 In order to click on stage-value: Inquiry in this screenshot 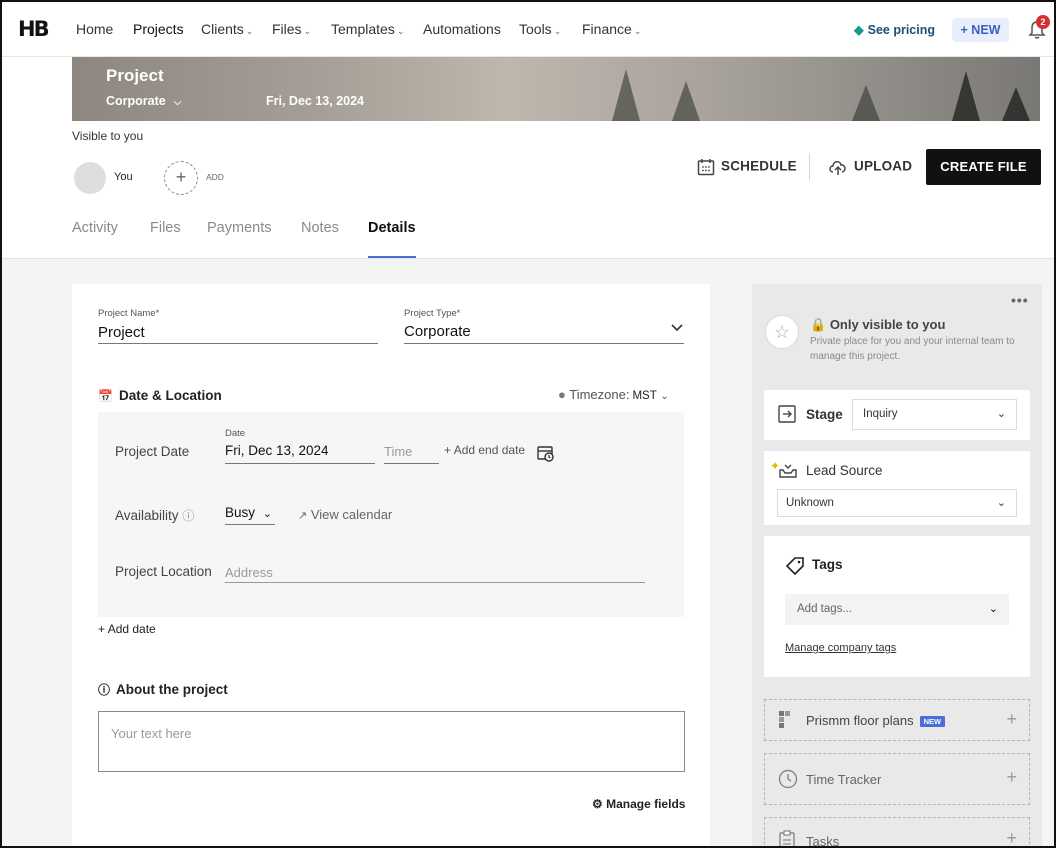, I will do `click(880, 414)`.